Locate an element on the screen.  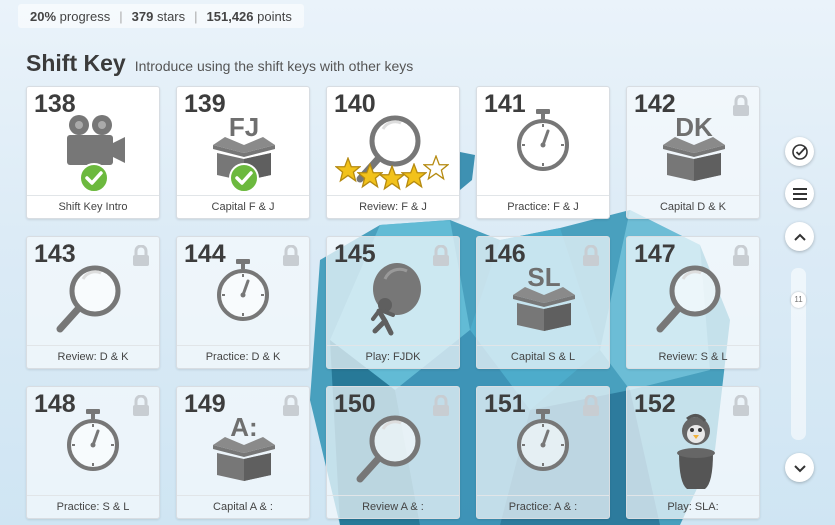
lesson-card: 148 Practice: S & L is located at coordinates (93, 452).